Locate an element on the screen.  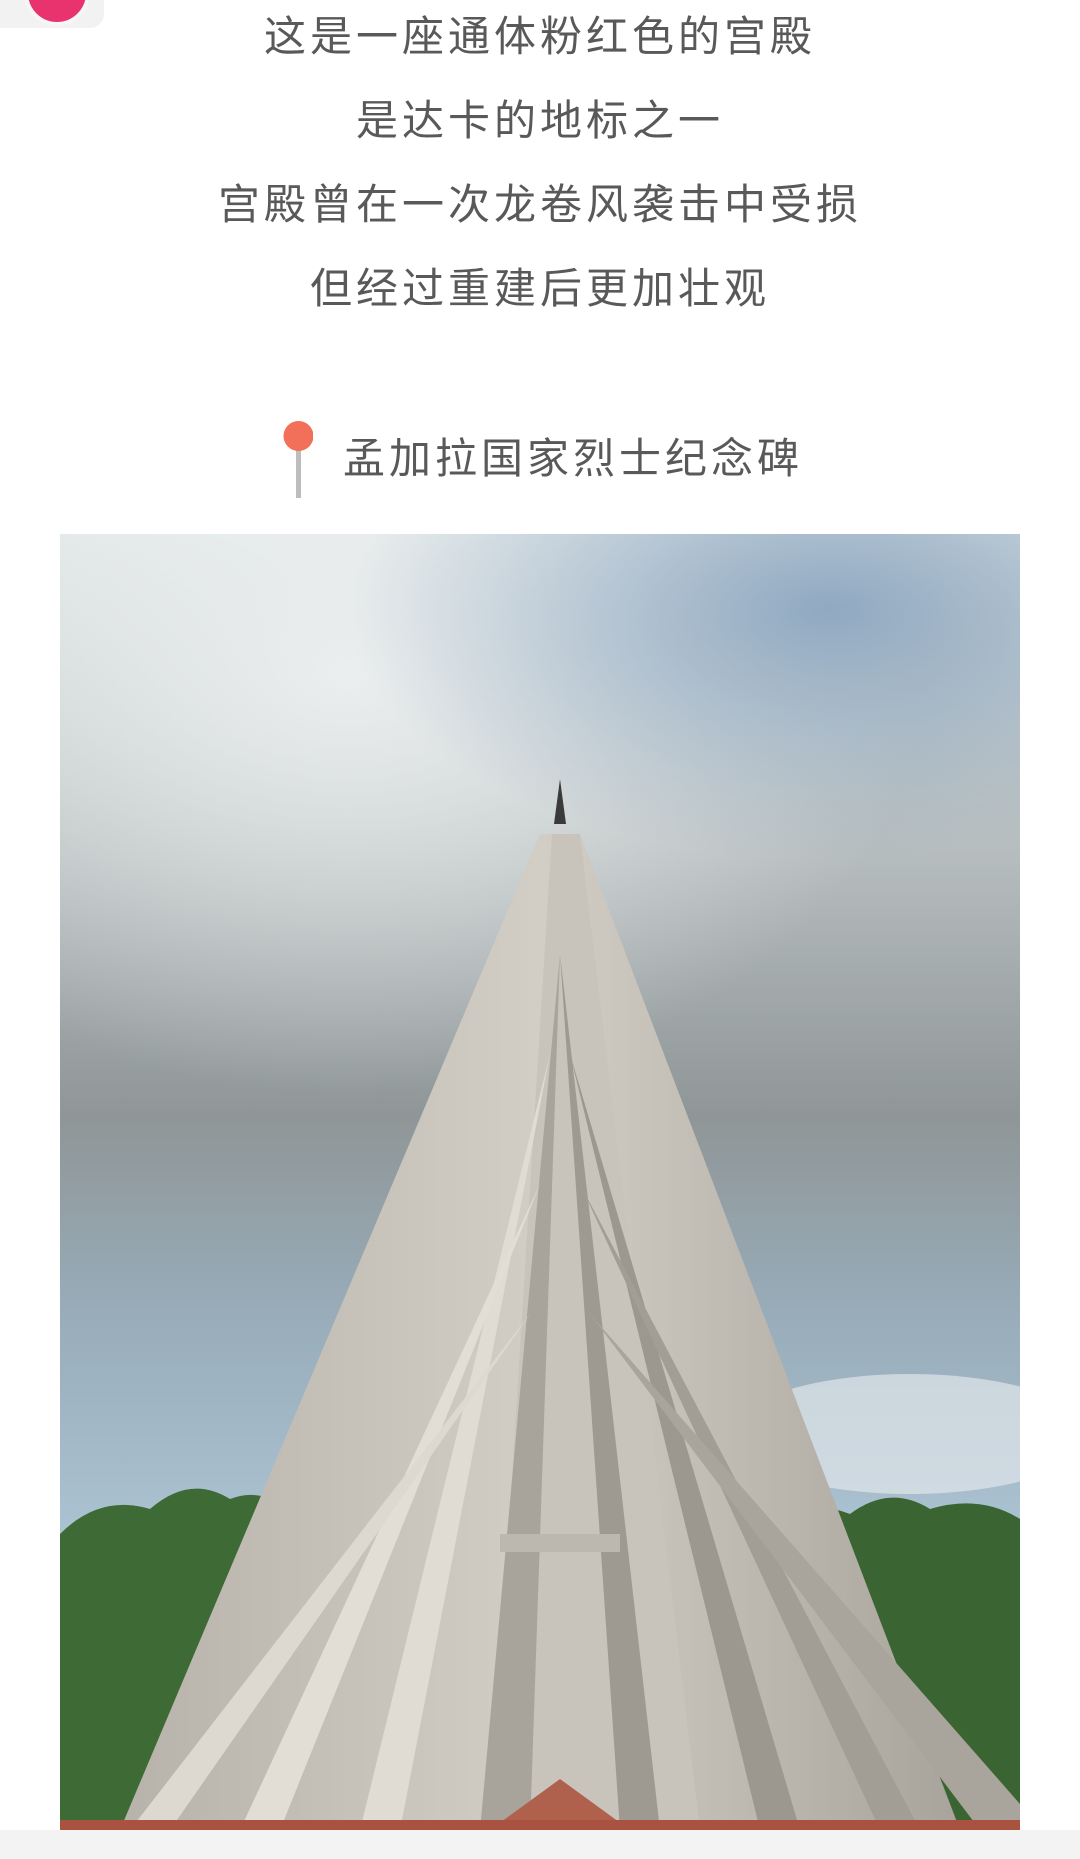
location-title: 孟加拉国家烈士纪念碑 is located at coordinates (573, 458).